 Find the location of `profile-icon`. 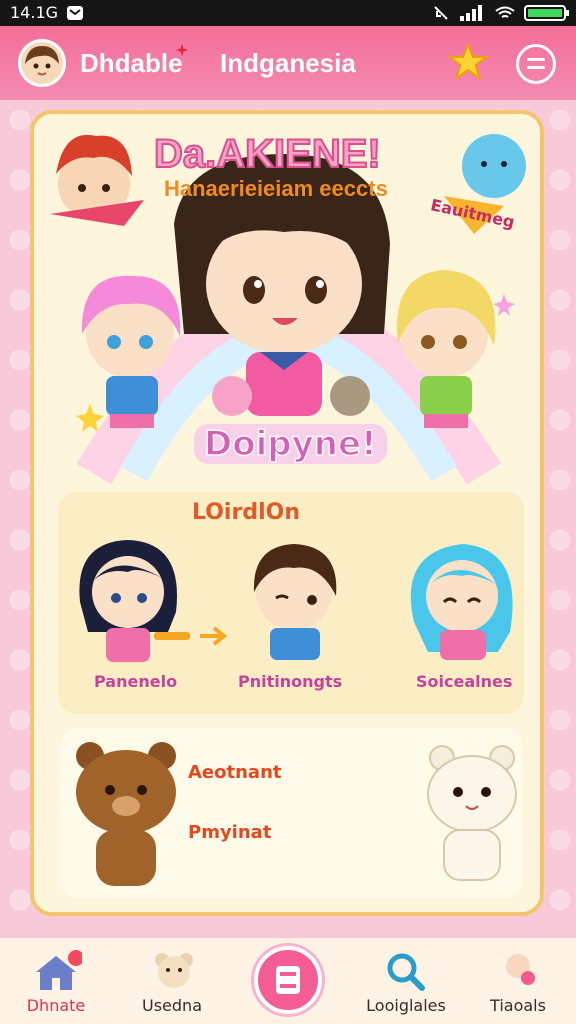

profile-icon is located at coordinates (520, 969).